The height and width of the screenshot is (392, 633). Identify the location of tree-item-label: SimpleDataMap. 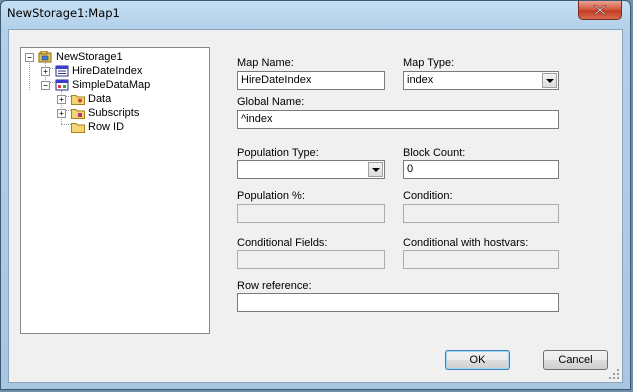
(111, 85).